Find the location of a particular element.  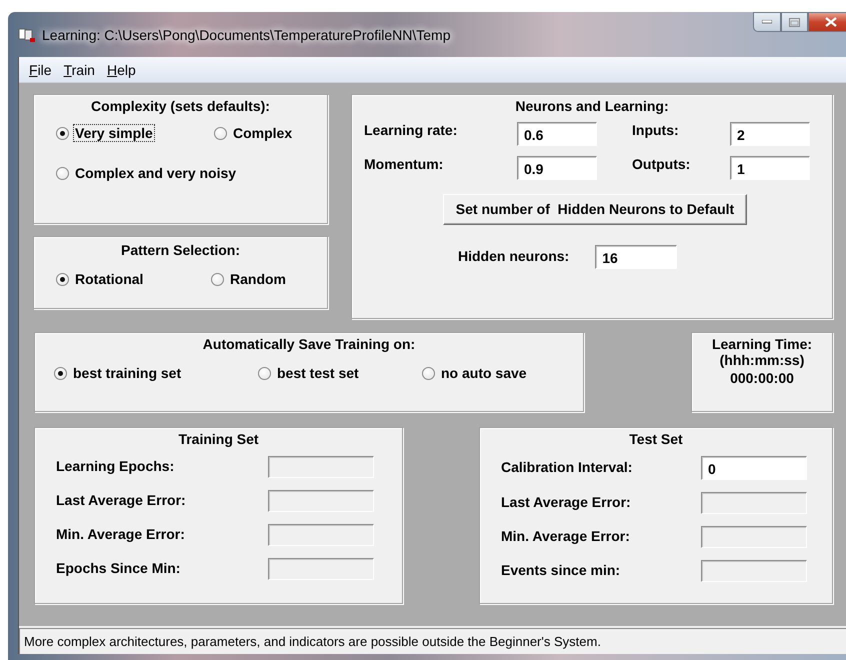

radio-label: best training set is located at coordinates (127, 373).